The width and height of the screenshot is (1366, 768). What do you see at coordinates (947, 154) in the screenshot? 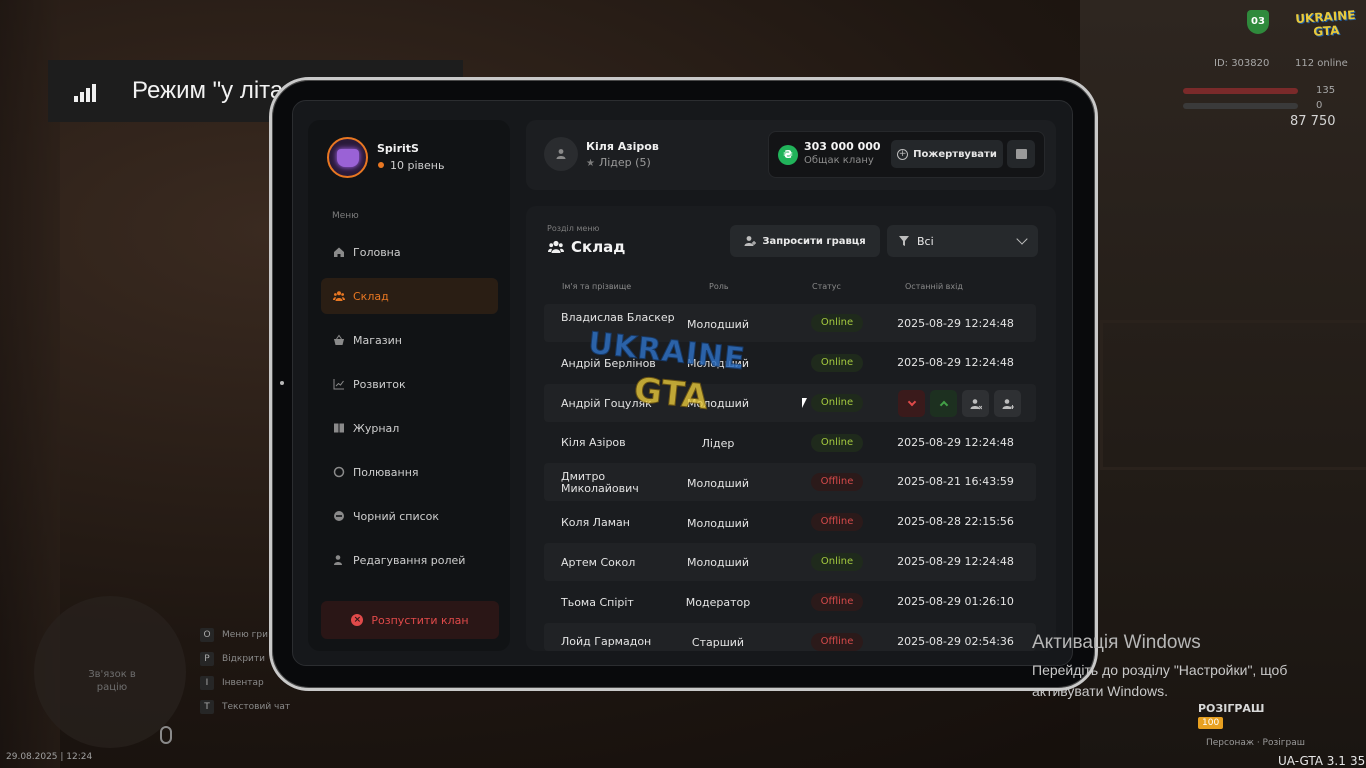
I see `donate-button: + Пожертвувати` at bounding box center [947, 154].